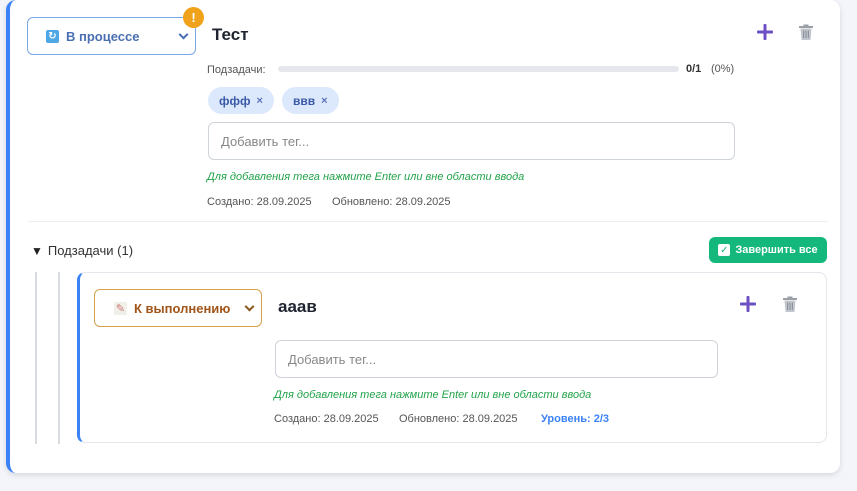  I want to click on updated-date: Обновлено: 28.09.2025, so click(391, 202).